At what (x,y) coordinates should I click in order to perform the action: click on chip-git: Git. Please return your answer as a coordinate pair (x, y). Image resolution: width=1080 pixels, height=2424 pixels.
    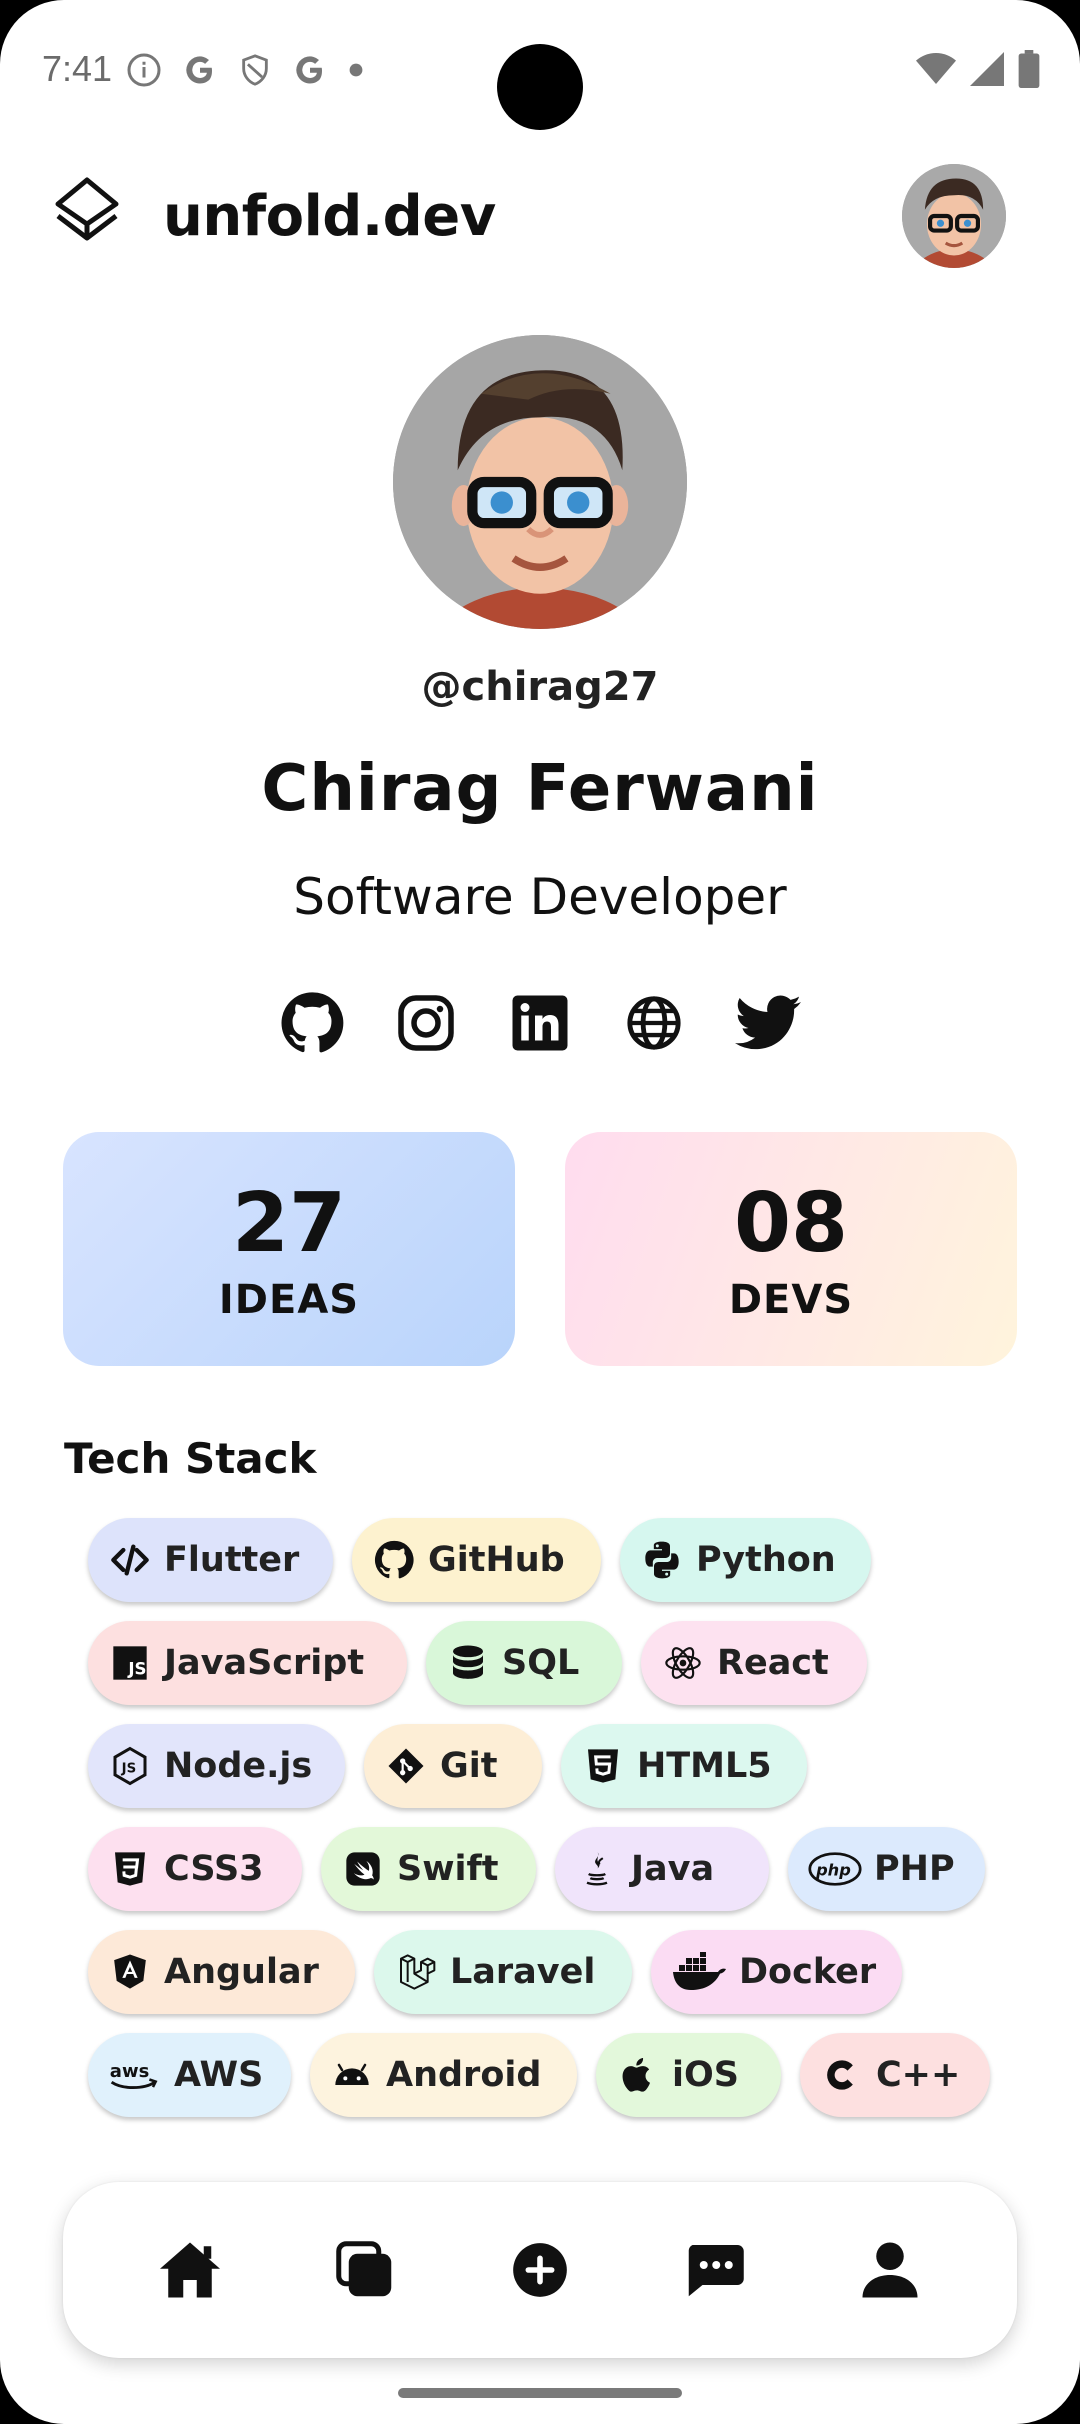
    Looking at the image, I should click on (453, 1766).